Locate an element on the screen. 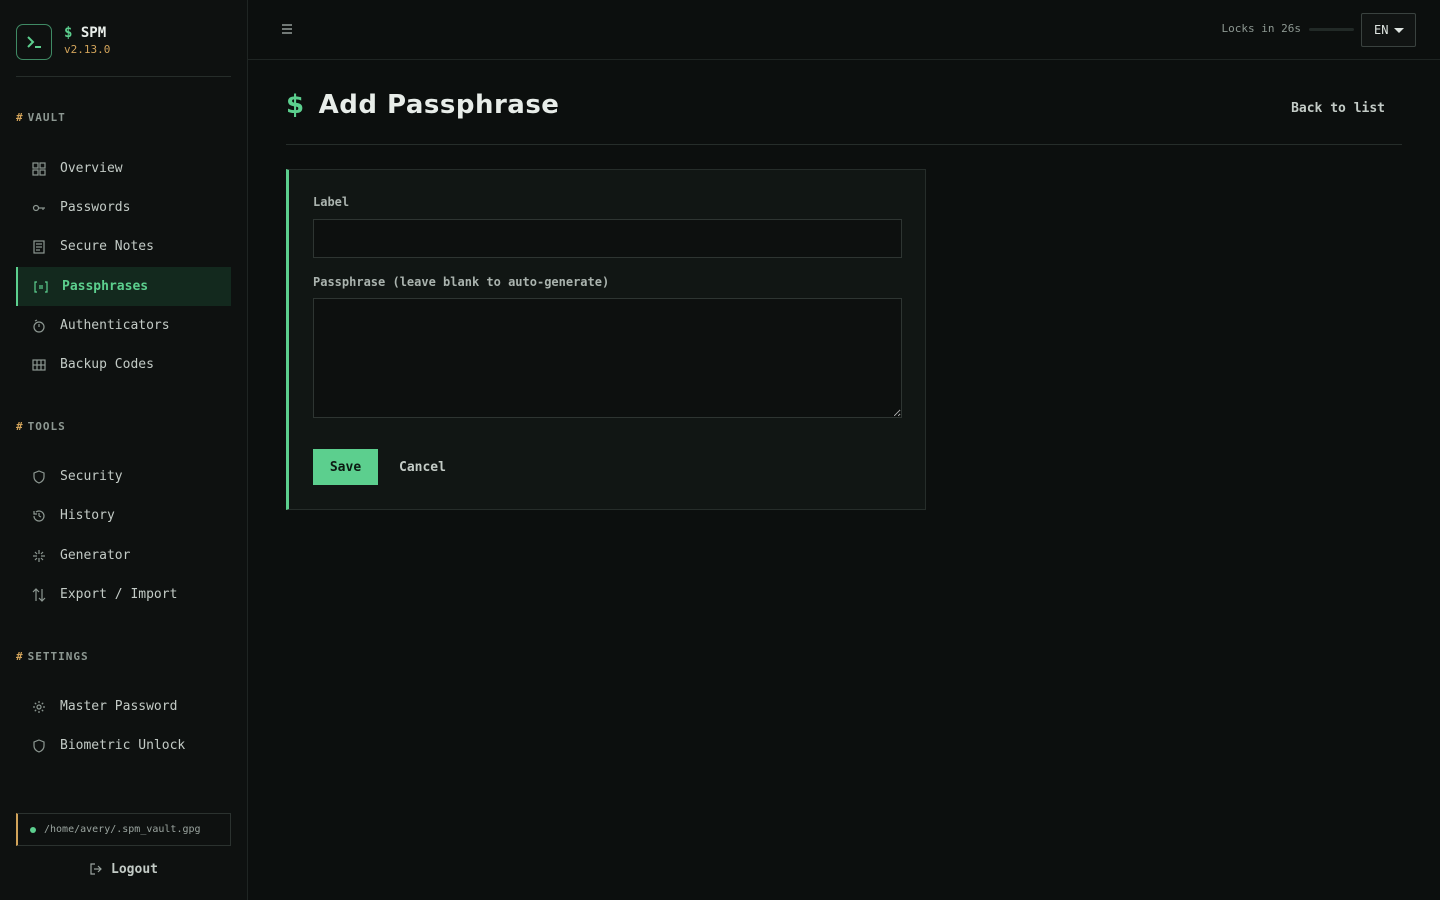 The width and height of the screenshot is (1440, 900). sidebar-item-label: Biometric Unlock is located at coordinates (123, 745).